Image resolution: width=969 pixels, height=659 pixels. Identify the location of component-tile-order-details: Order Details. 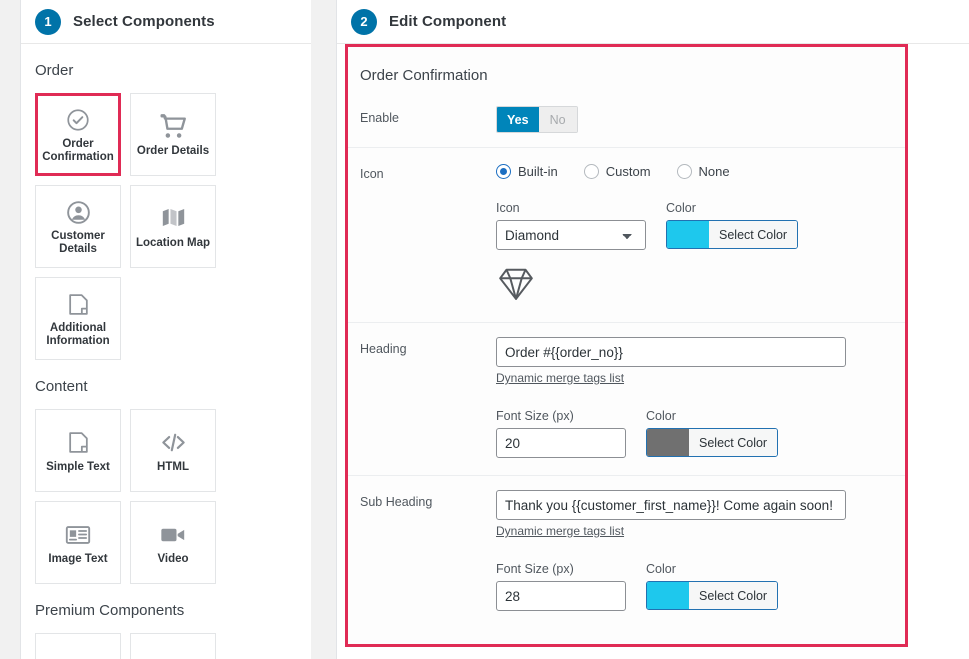
(173, 134).